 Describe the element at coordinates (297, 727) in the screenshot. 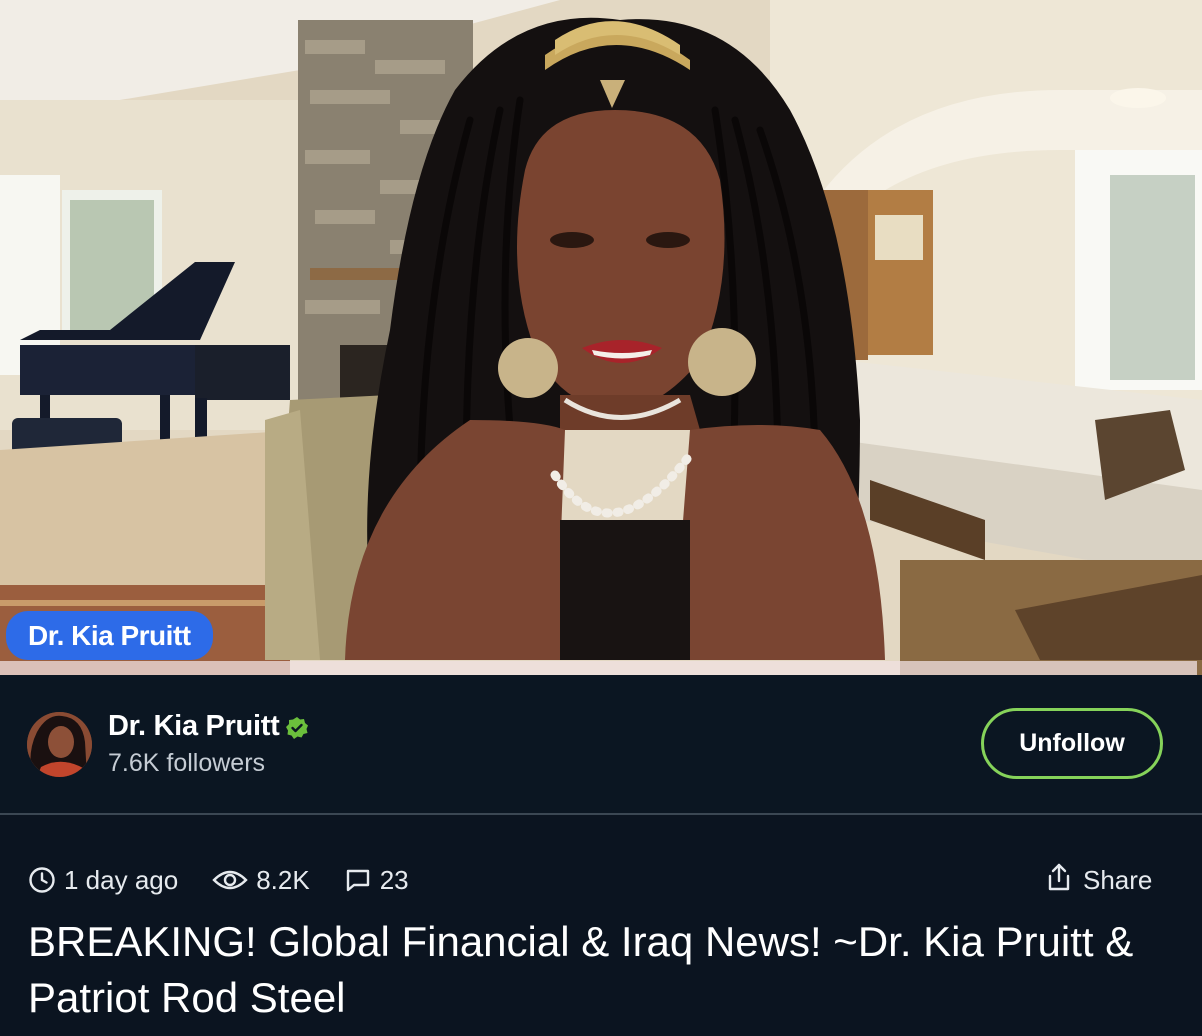

I see `check-badge-icon` at that location.